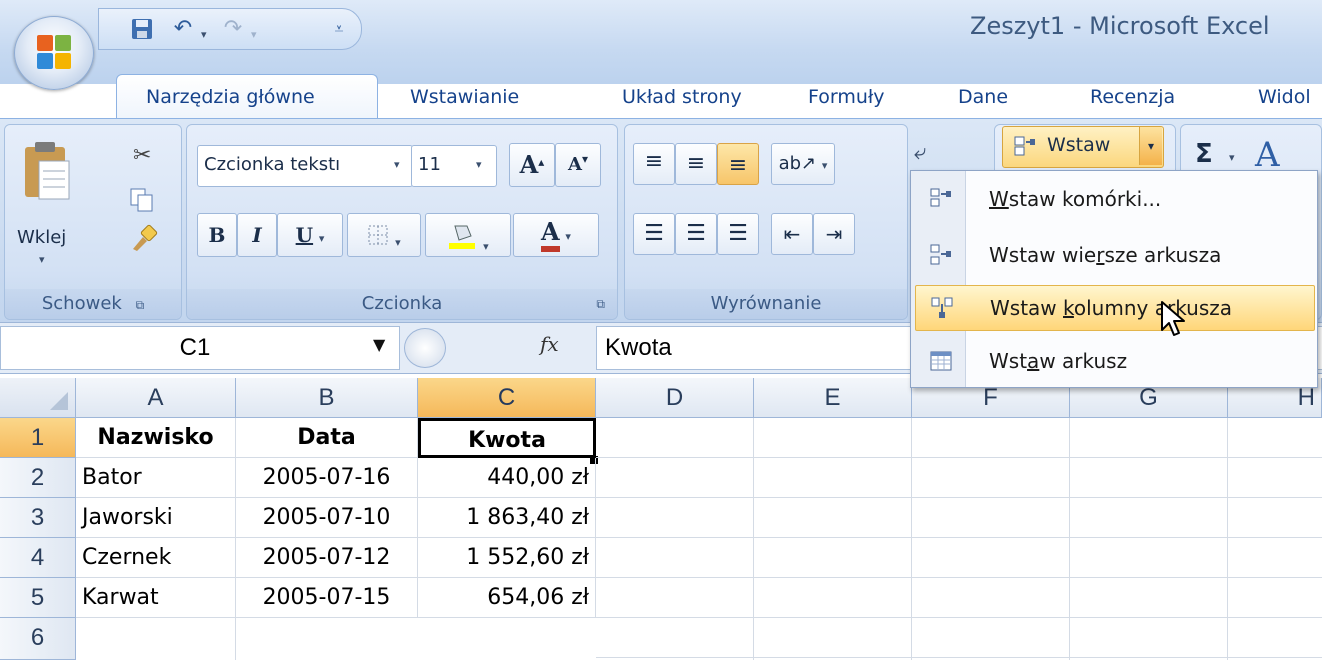 This screenshot has height=660, width=1322. What do you see at coordinates (38, 558) in the screenshot?
I see `row-header: 4` at bounding box center [38, 558].